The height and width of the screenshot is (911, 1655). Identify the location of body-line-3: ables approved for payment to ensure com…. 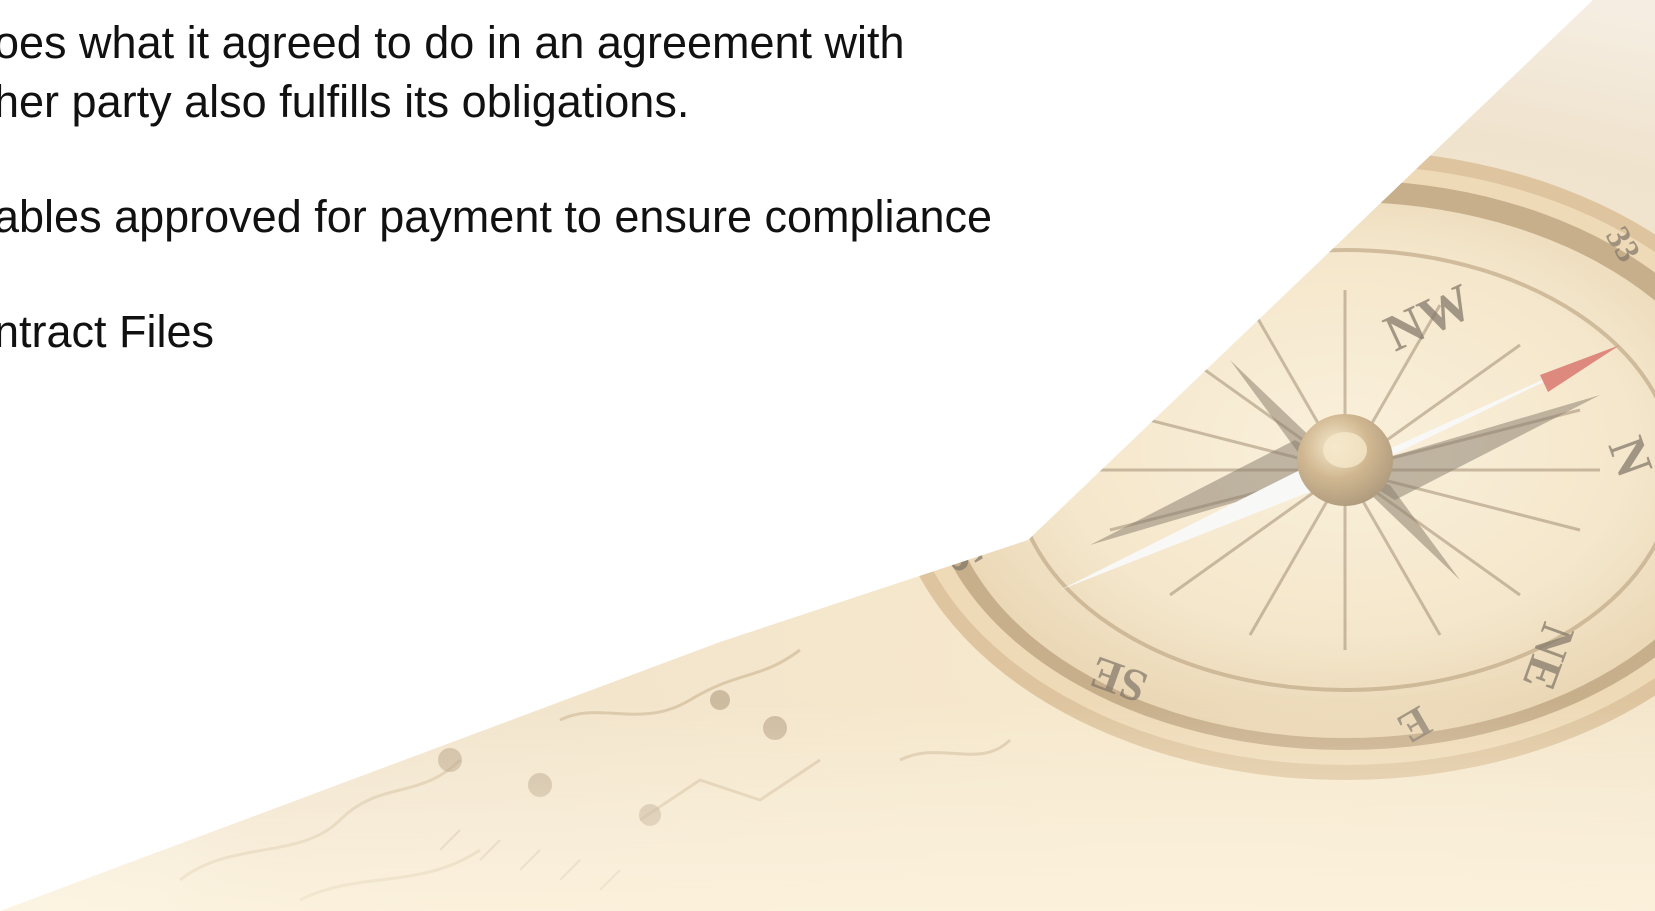
(496, 216).